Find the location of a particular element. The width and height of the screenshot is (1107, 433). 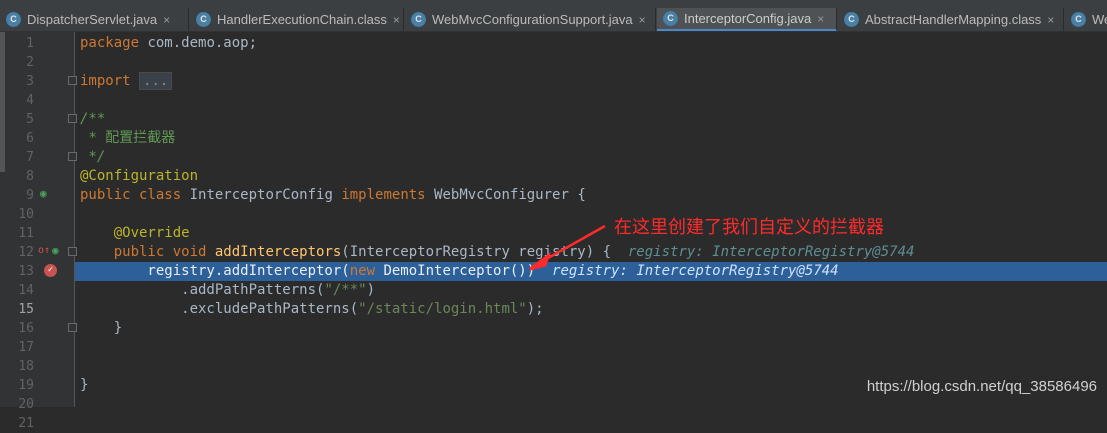

line-number: 21 is located at coordinates (26, 423).